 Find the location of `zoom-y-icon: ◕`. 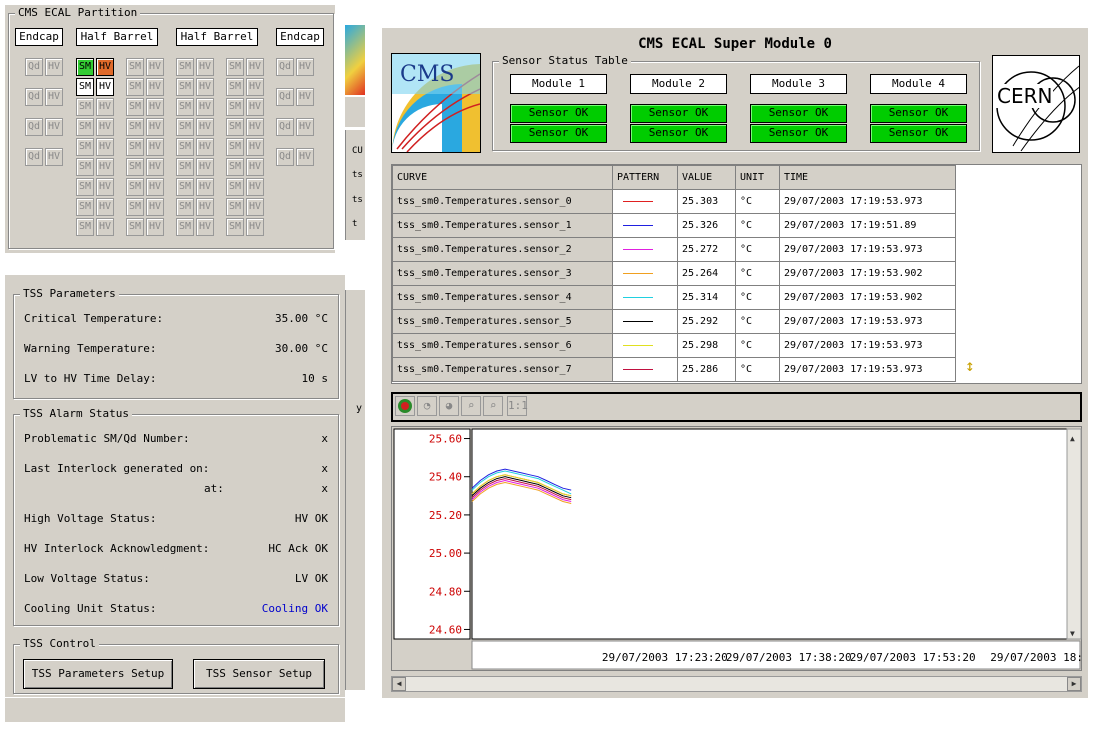

zoom-y-icon: ◕ is located at coordinates (449, 406).